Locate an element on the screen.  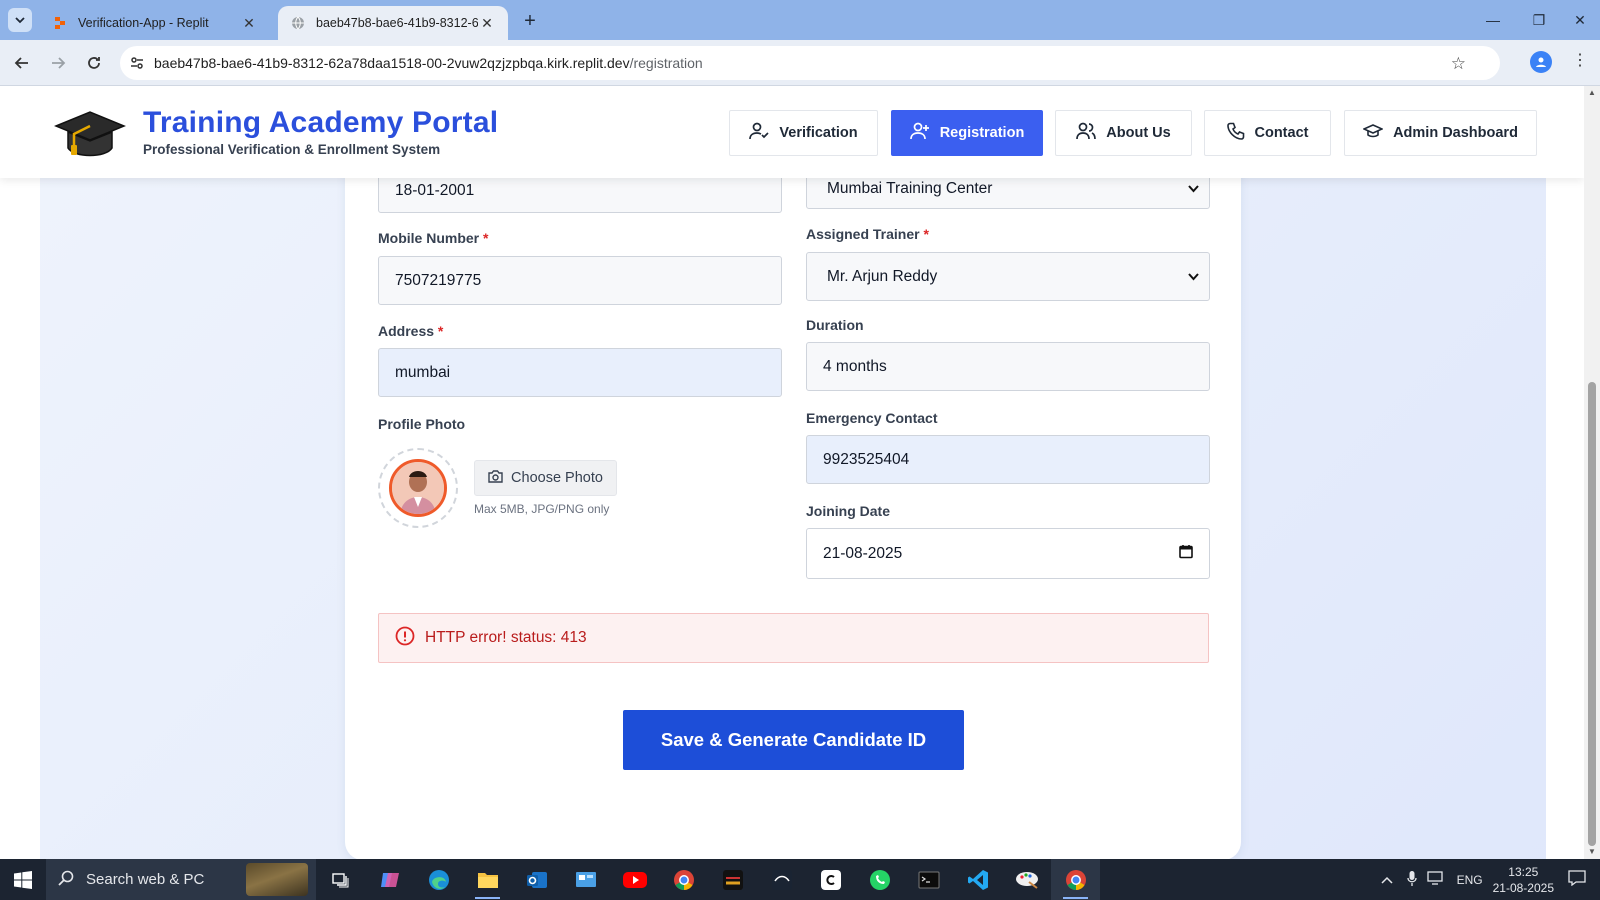
browser-menu-icon: ⋮ is located at coordinates (1580, 60).